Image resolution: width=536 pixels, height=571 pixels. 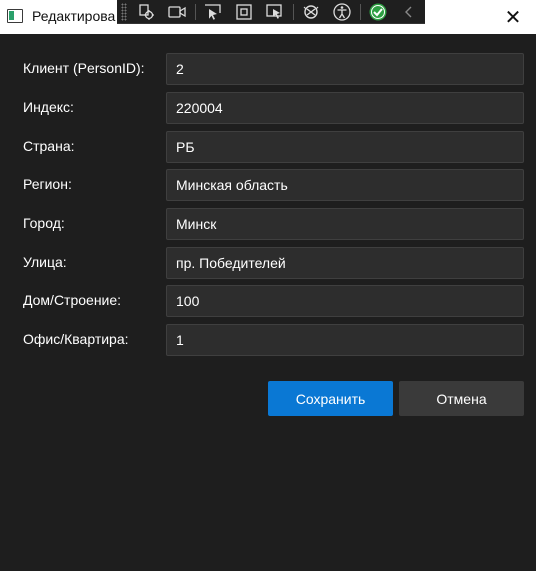 What do you see at coordinates (378, 12) in the screenshot?
I see `binding-check-icon` at bounding box center [378, 12].